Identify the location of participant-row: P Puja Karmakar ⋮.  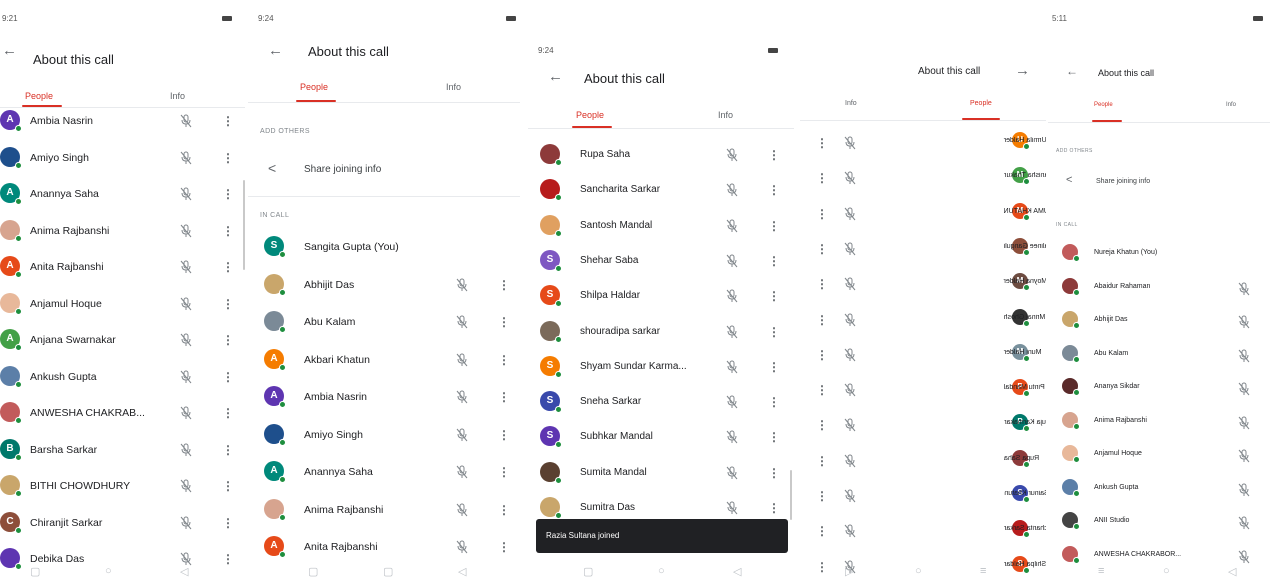
(923, 425).